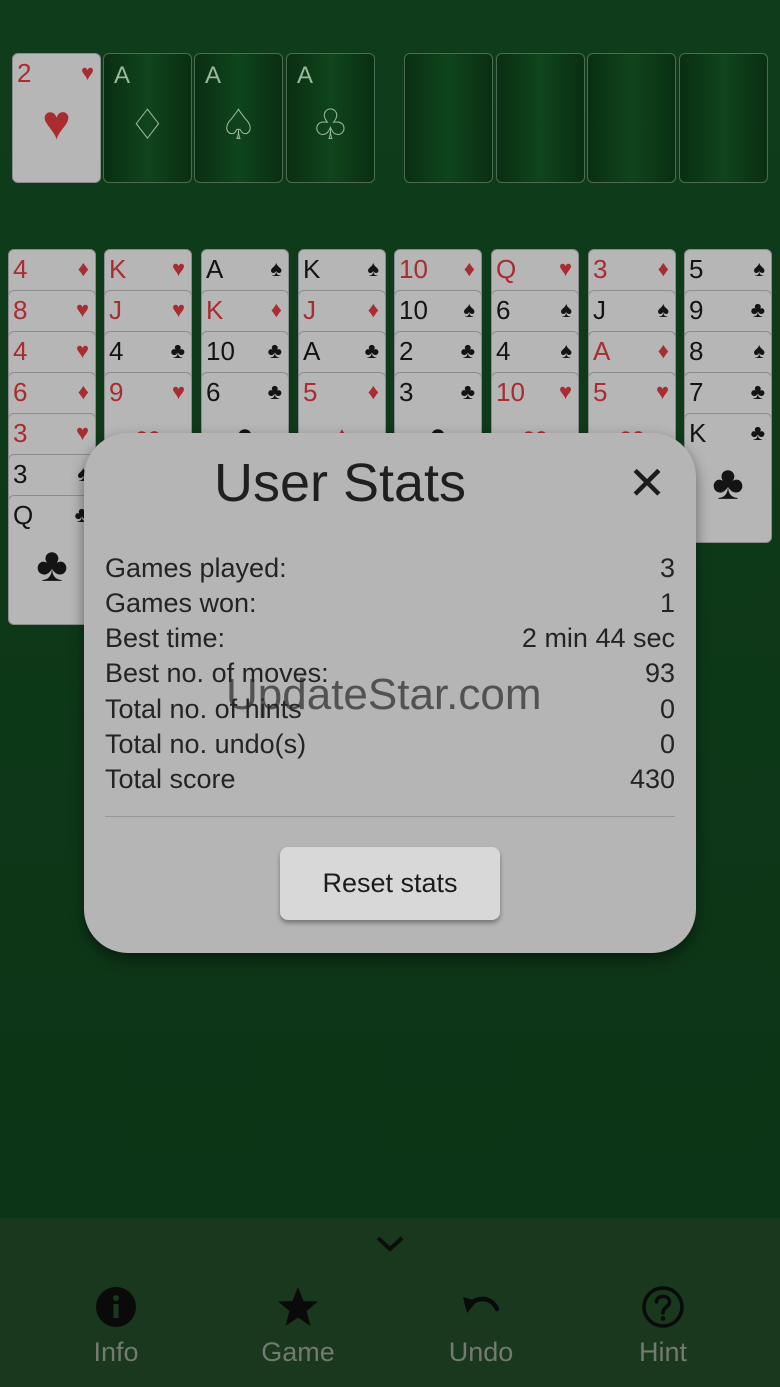 The height and width of the screenshot is (1387, 780). Describe the element at coordinates (238, 124) in the screenshot. I see `spade-icon: ♤` at that location.